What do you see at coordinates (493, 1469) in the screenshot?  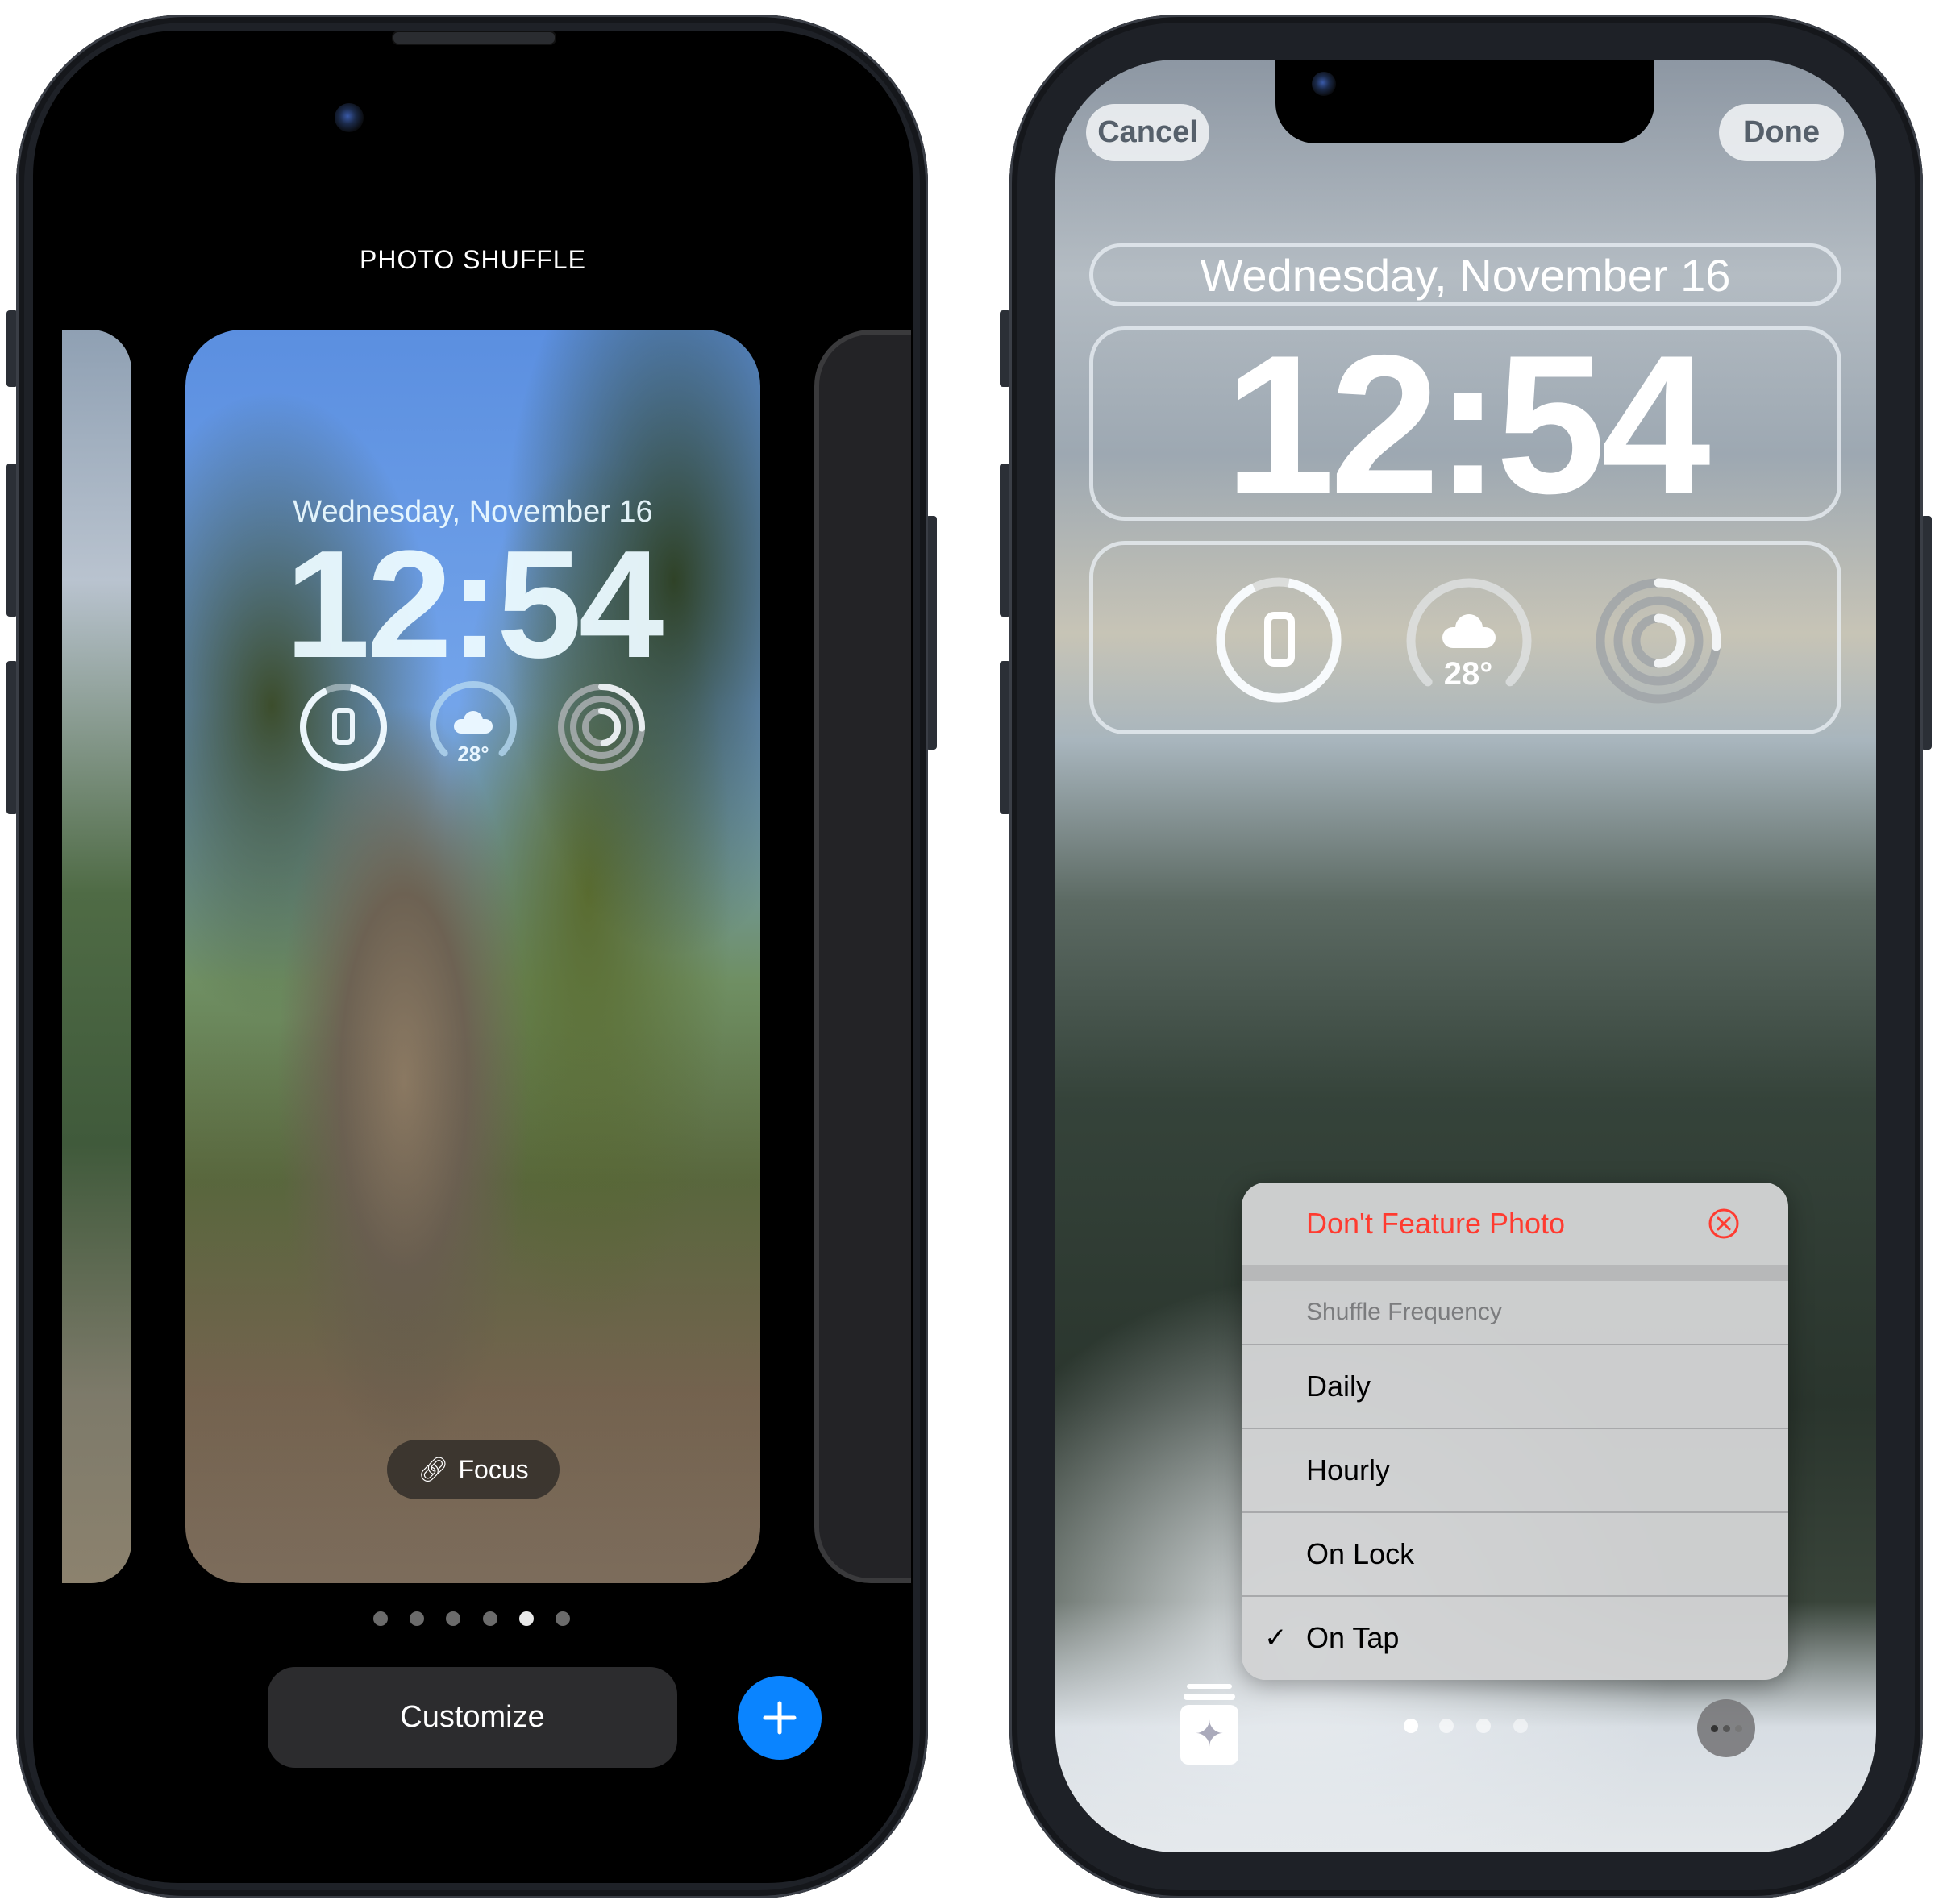 I see `focus-label: Focus` at bounding box center [493, 1469].